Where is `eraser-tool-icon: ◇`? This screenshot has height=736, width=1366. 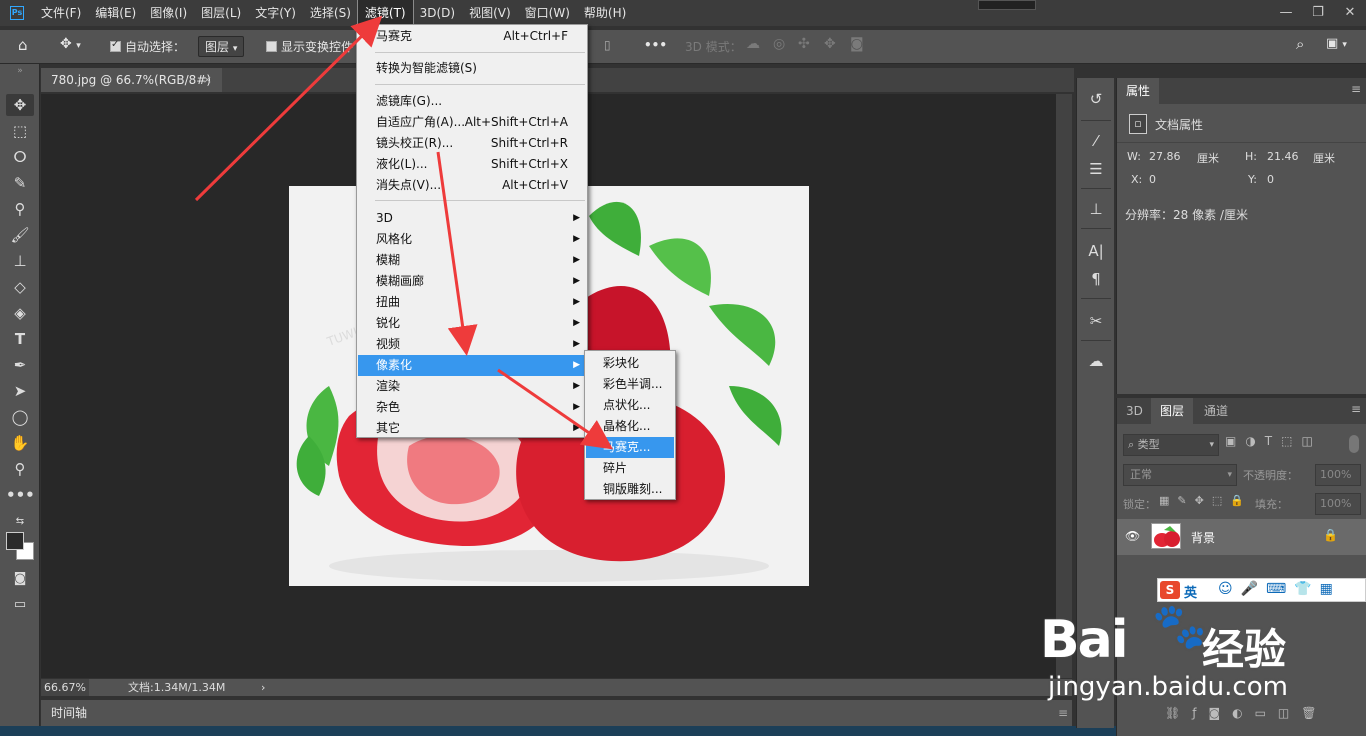
eraser-tool-icon: ◇ is located at coordinates (20, 287).